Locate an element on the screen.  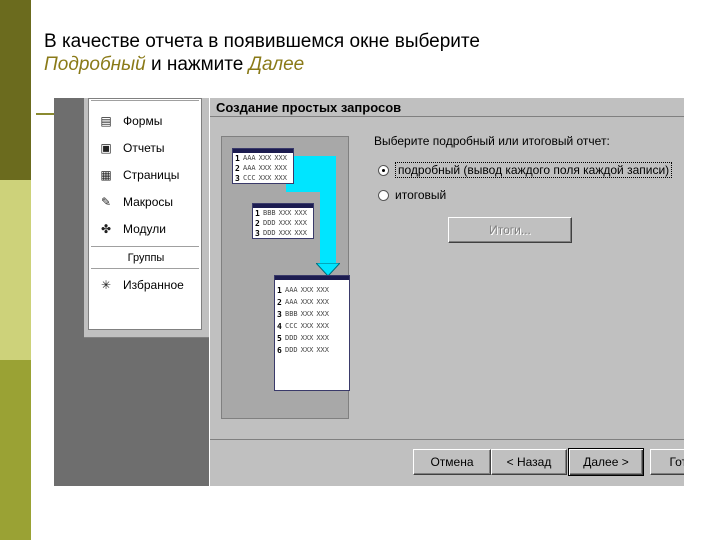
report-icon: ▣ is located at coordinates (106, 148).